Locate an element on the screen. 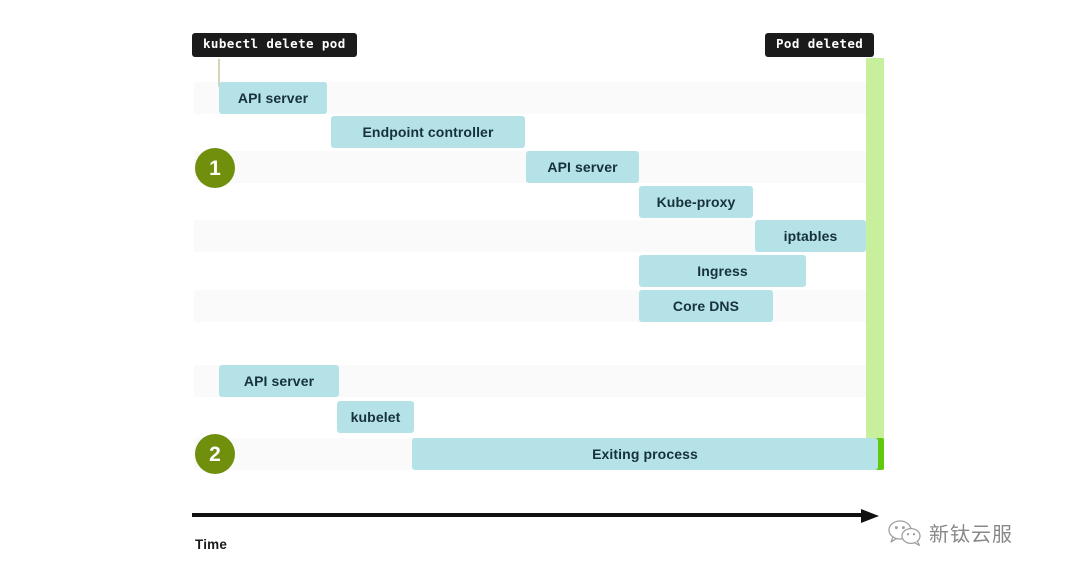  task-bar: iptables is located at coordinates (810, 236).